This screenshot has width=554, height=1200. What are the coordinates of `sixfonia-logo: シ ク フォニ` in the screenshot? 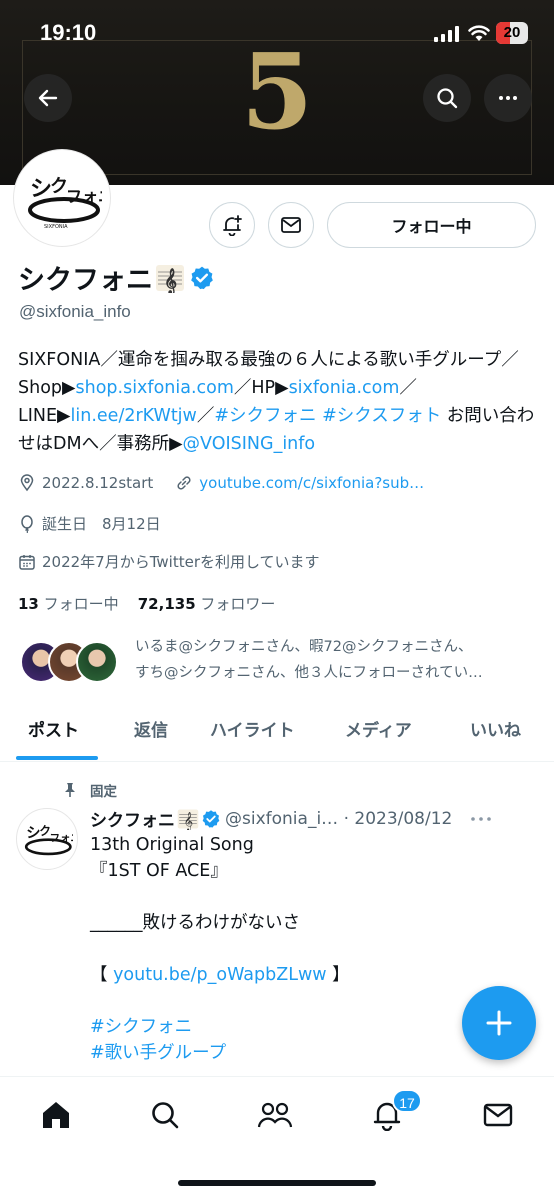 It's located at (48, 840).